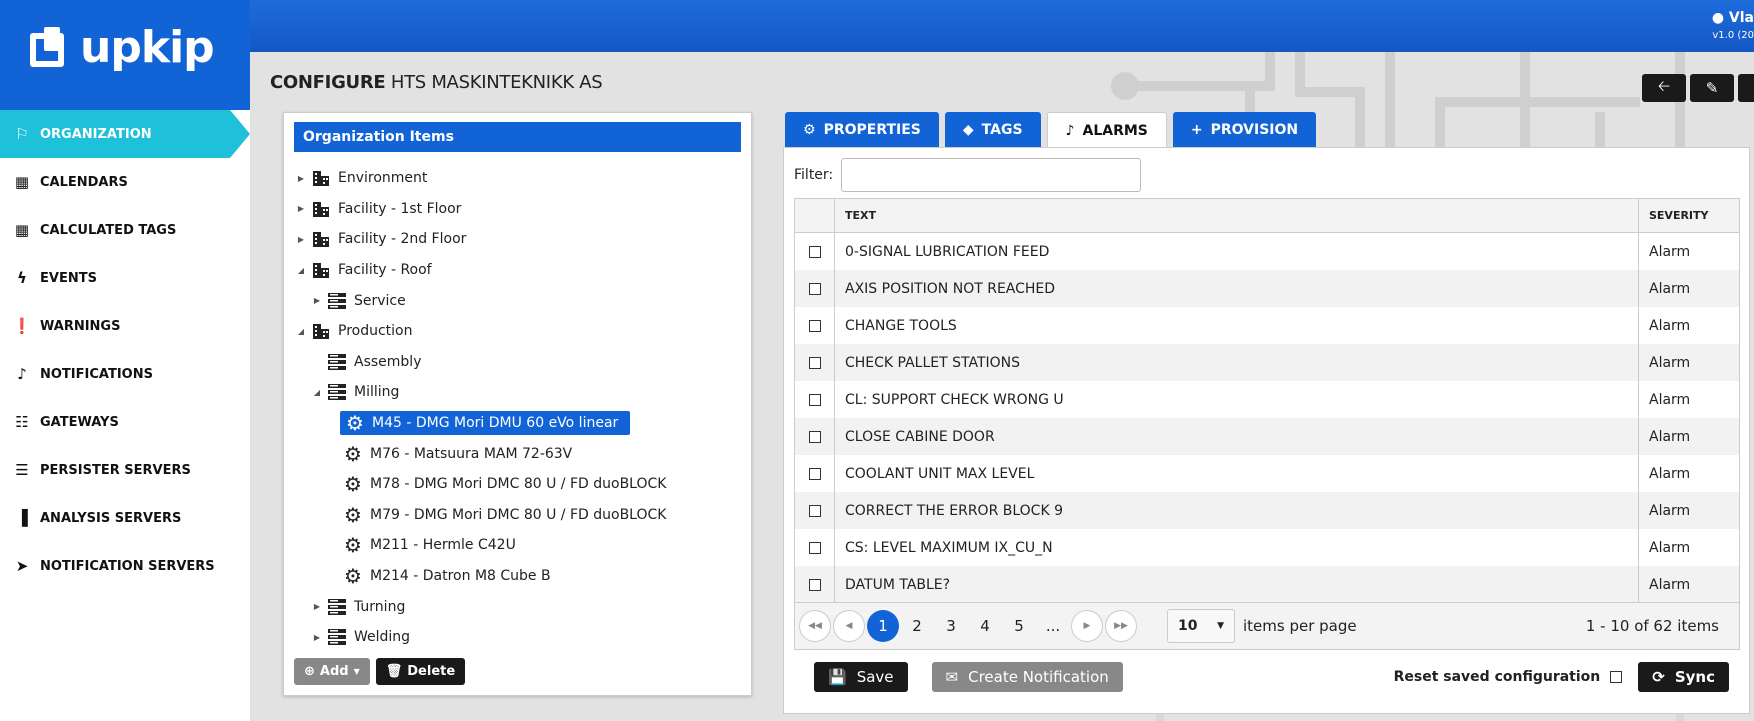 The height and width of the screenshot is (721, 1754). What do you see at coordinates (1267, 362) in the screenshot?
I see `table-row: CHECK PALLET STATIONS Alarm` at bounding box center [1267, 362].